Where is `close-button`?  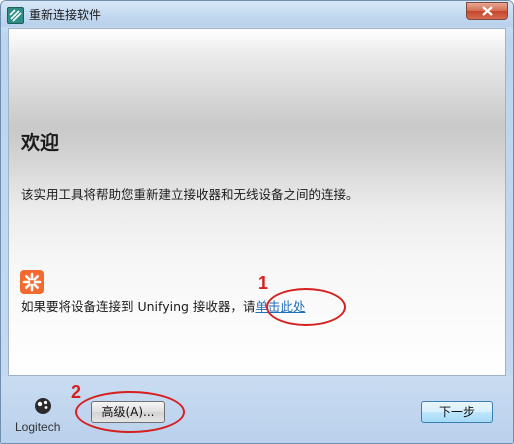 close-button is located at coordinates (487, 11).